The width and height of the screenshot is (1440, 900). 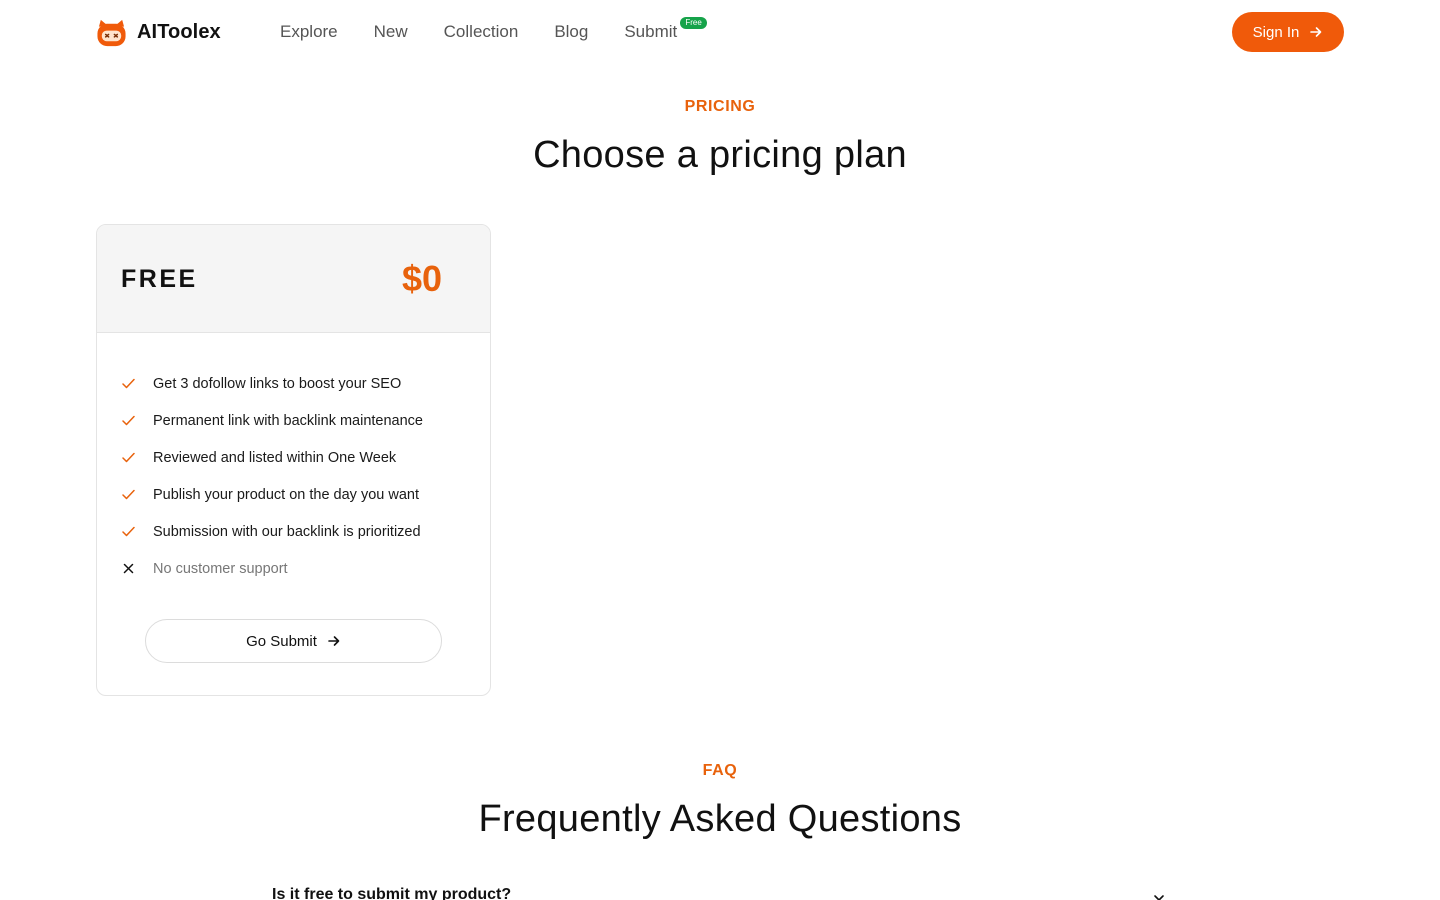 I want to click on feature-item: Permanent link with backlink maintenance, so click(x=272, y=420).